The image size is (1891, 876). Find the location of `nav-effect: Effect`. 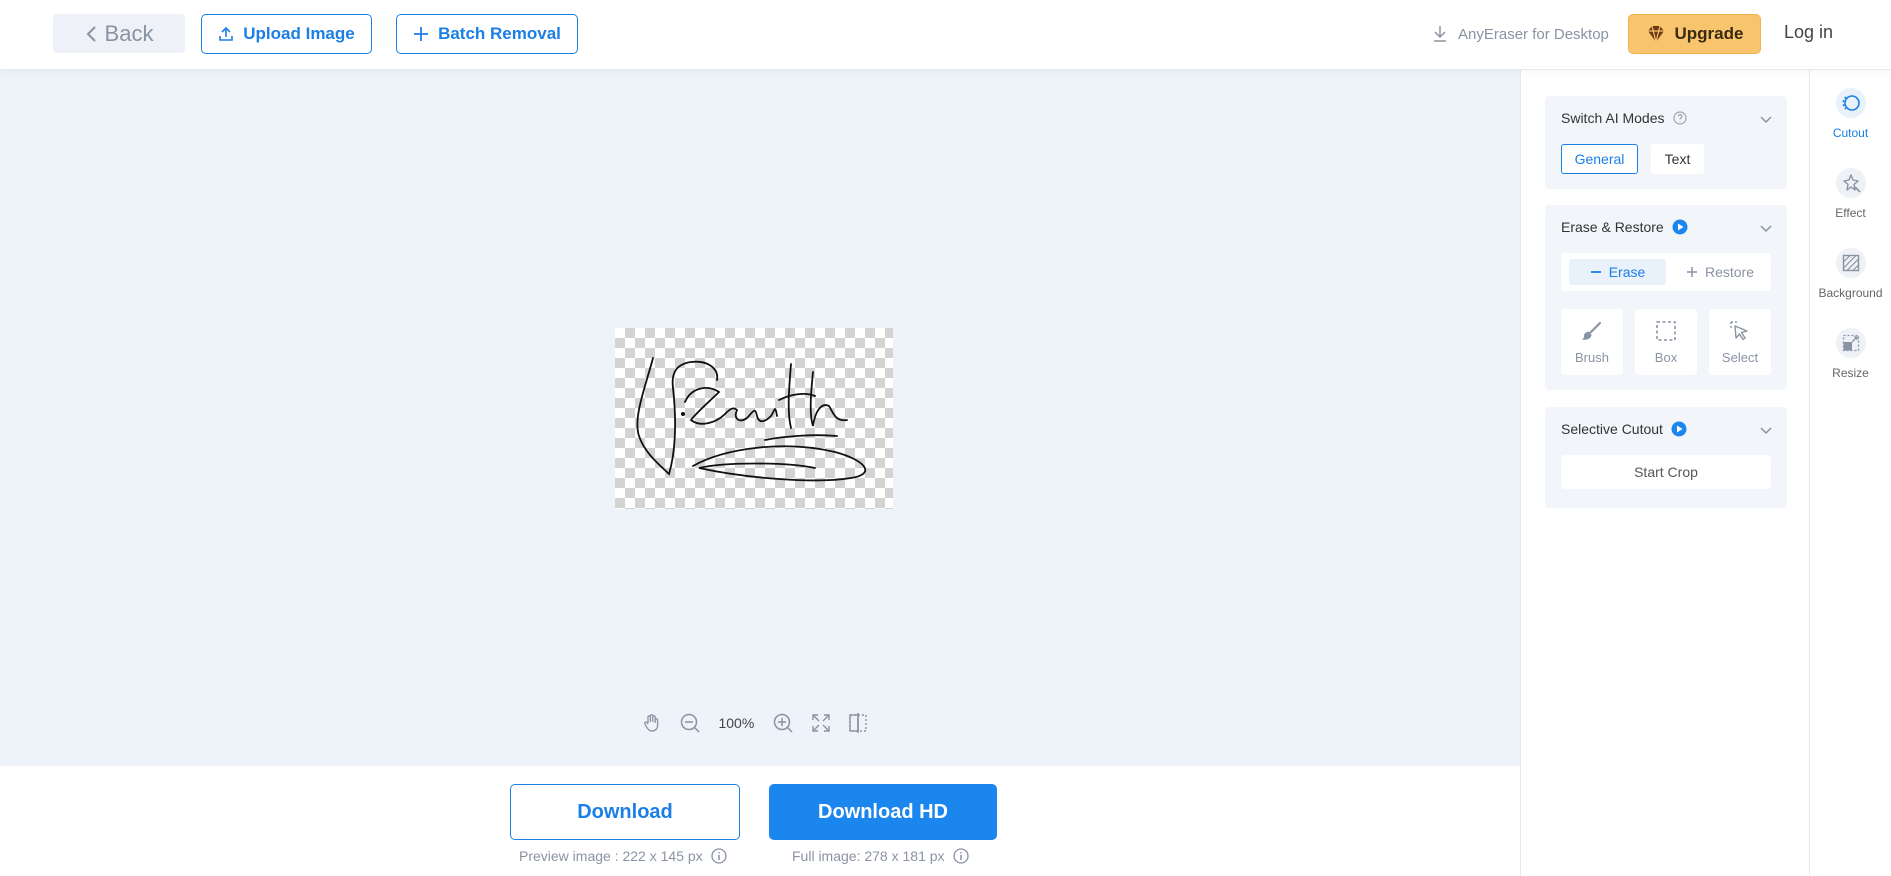

nav-effect: Effect is located at coordinates (1850, 194).